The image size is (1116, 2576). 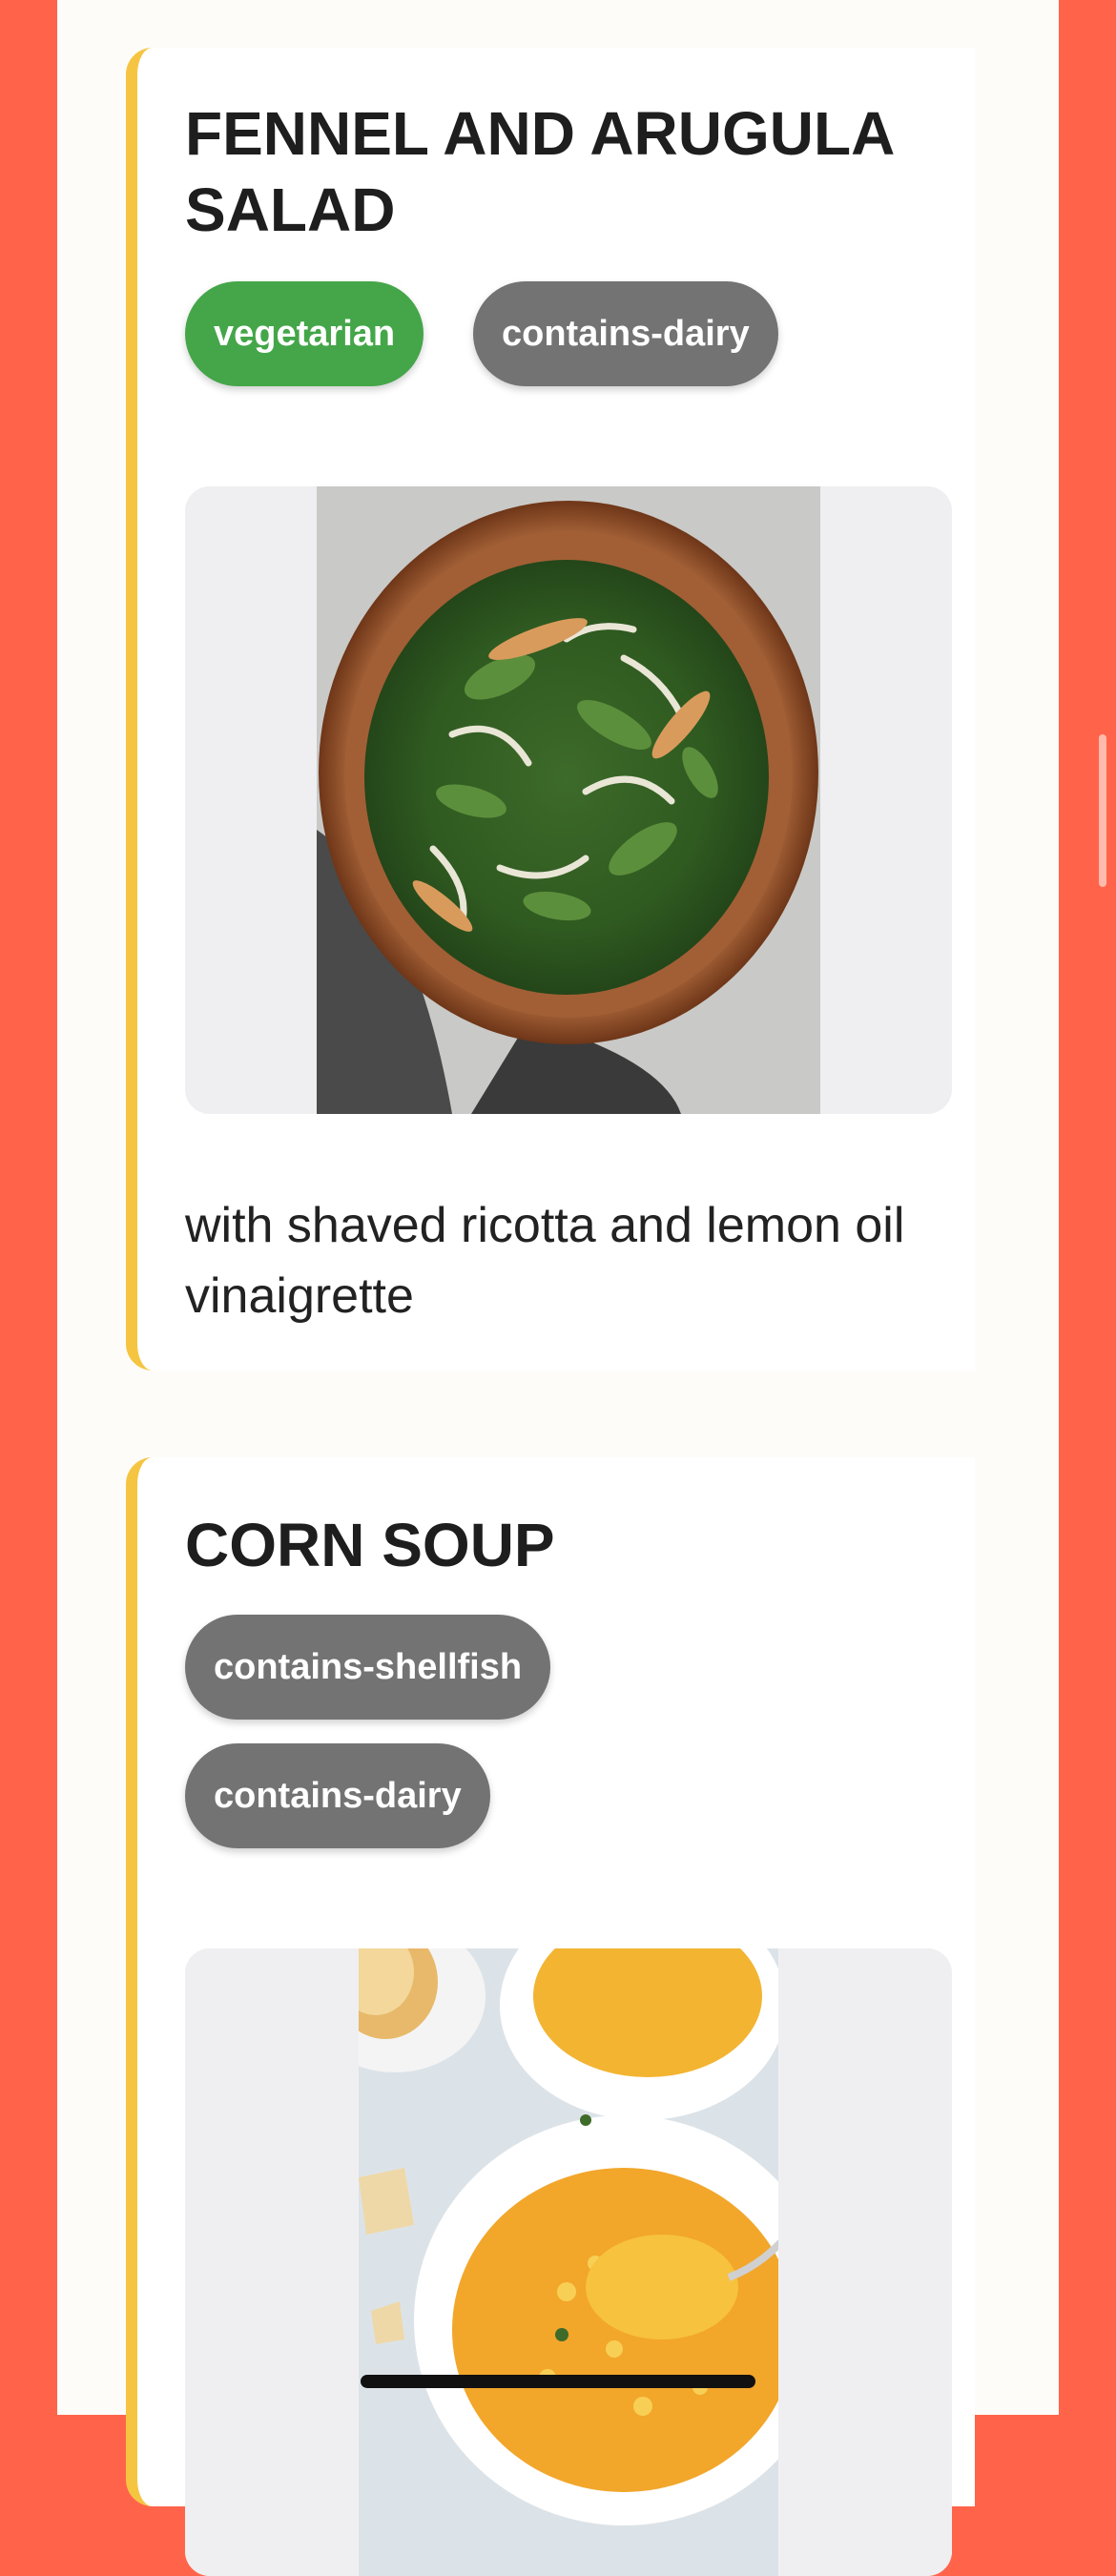 I want to click on home-indicator, so click(x=558, y=2381).